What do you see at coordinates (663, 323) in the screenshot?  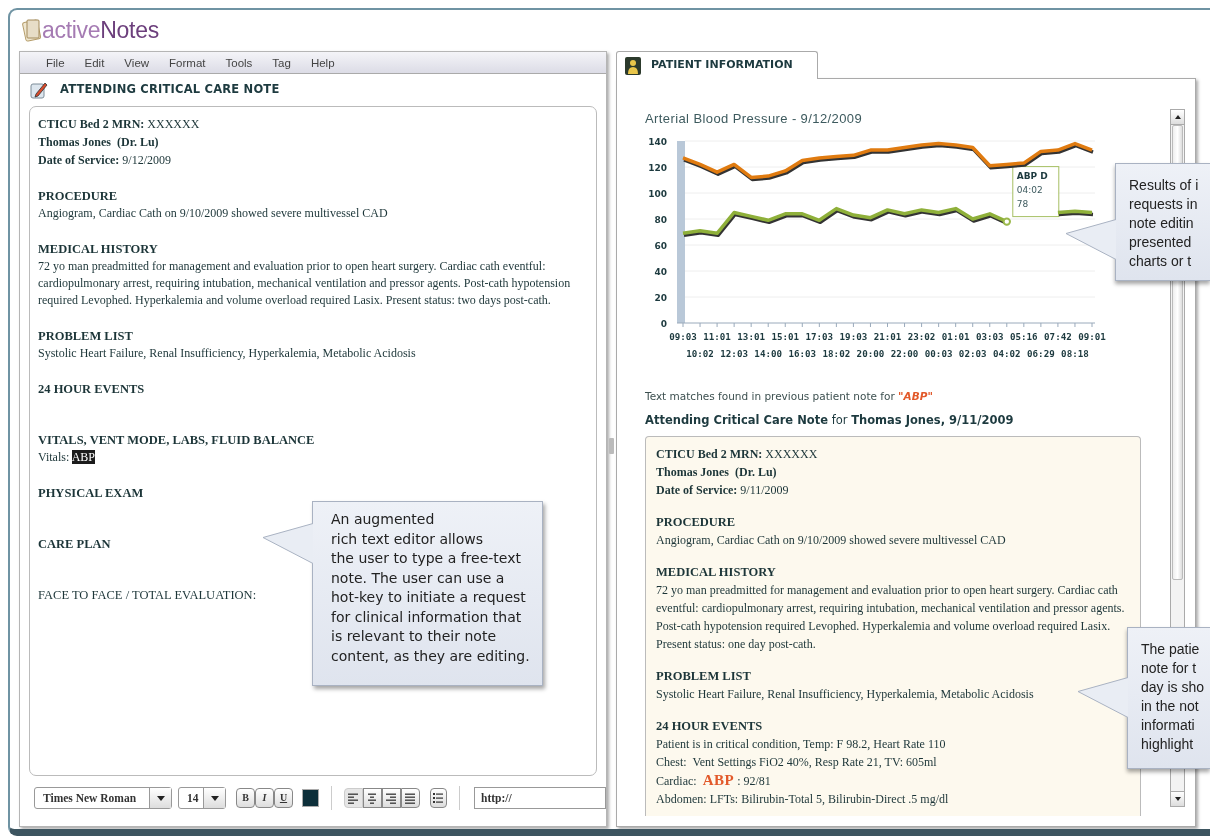 I see `y-tick-label: 0` at bounding box center [663, 323].